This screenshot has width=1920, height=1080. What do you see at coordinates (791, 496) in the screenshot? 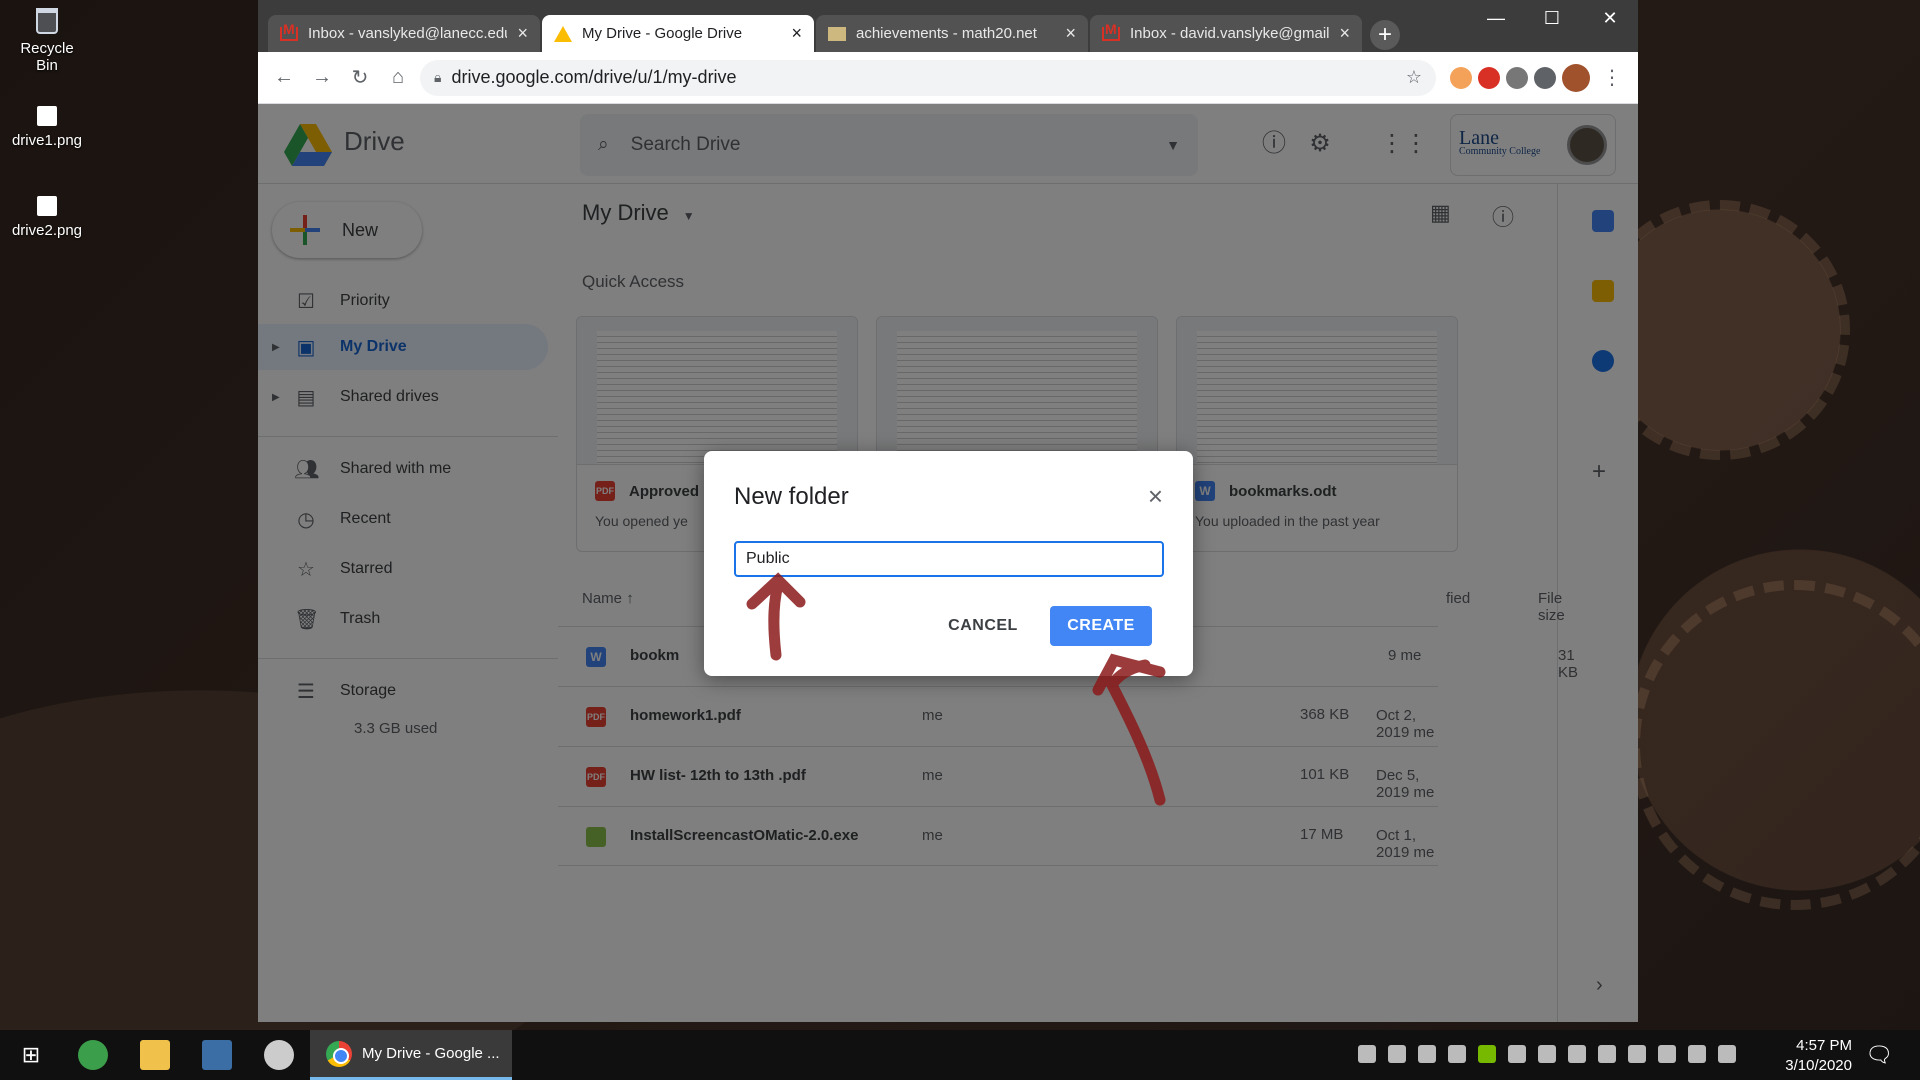
I see `dialog-title: New folder` at bounding box center [791, 496].